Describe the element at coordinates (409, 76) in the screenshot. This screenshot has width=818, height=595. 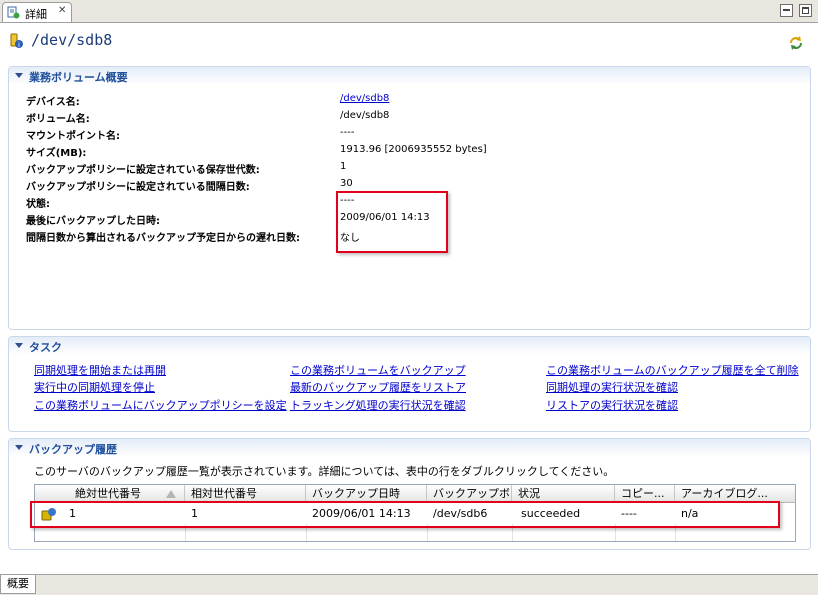
I see `overview-header: 業務ボリューム概要` at that location.